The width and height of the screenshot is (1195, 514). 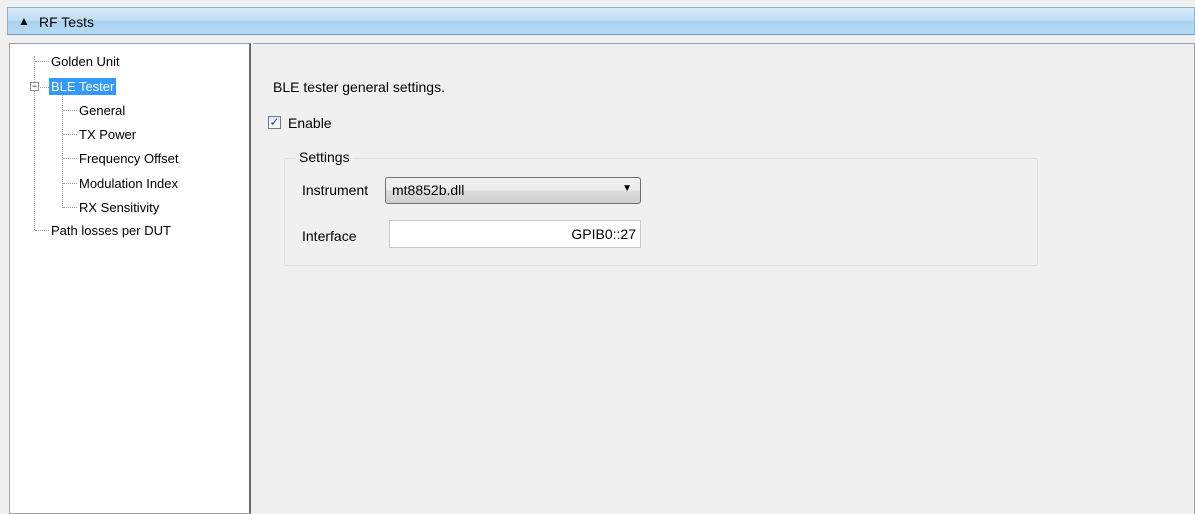 What do you see at coordinates (107, 134) in the screenshot?
I see `tree-item-tx-power: TX Power` at bounding box center [107, 134].